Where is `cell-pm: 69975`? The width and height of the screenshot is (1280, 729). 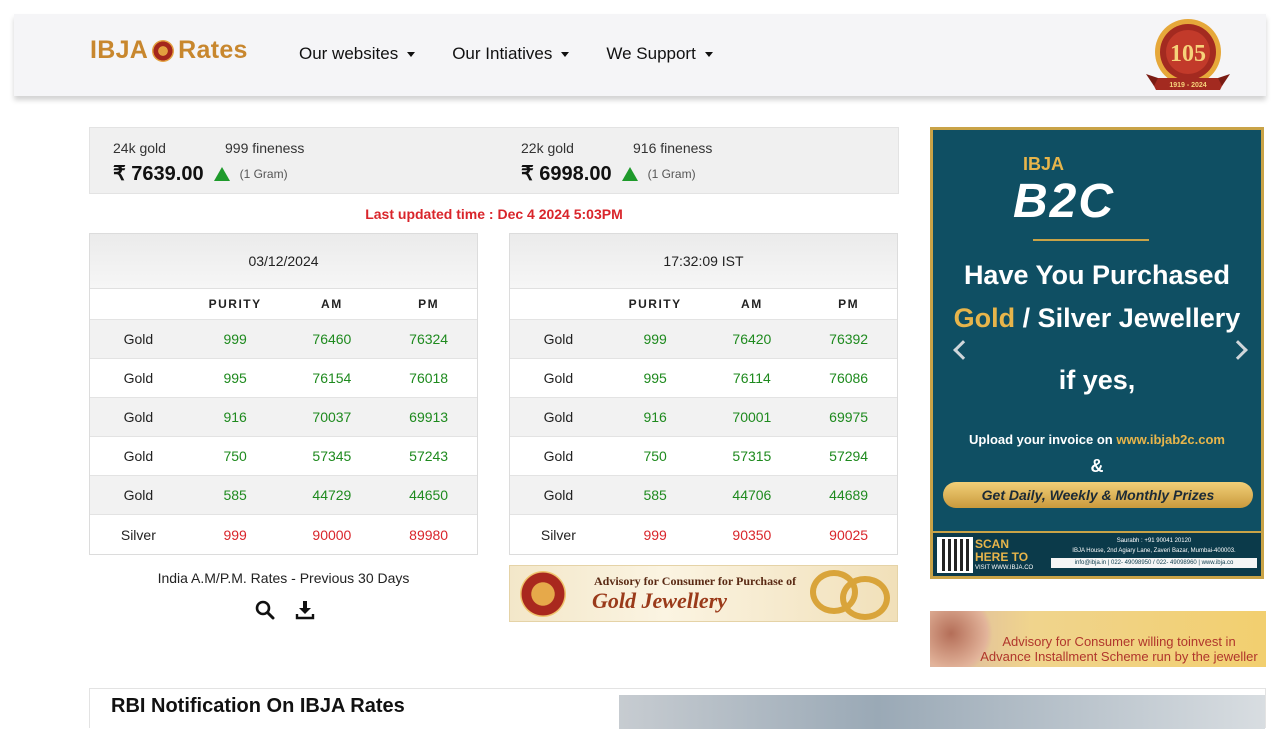
cell-pm: 69975 is located at coordinates (849, 417).